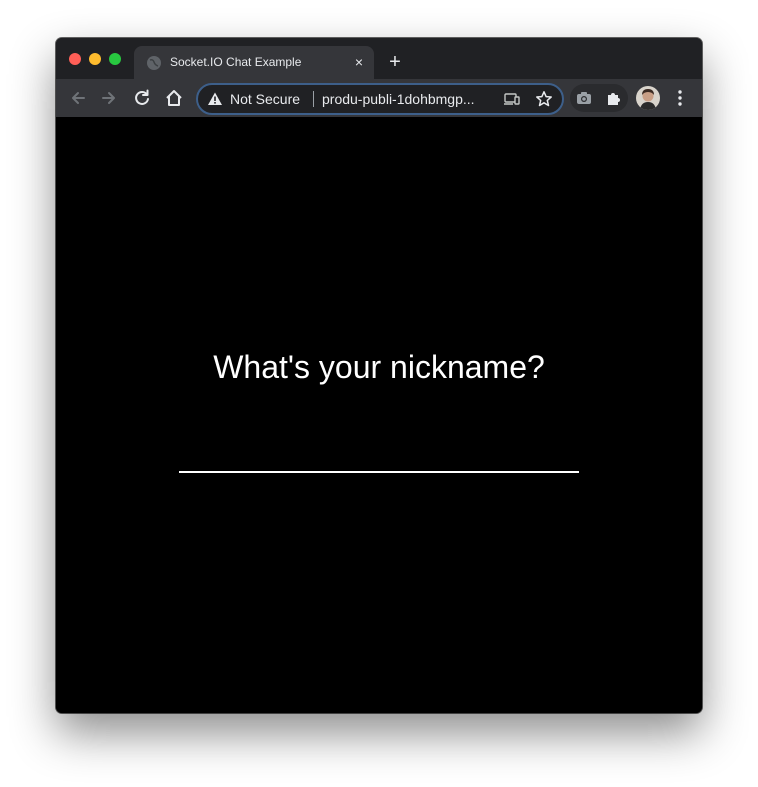 The image size is (758, 787). Describe the element at coordinates (115, 59) in the screenshot. I see `maximize-window-button` at that location.